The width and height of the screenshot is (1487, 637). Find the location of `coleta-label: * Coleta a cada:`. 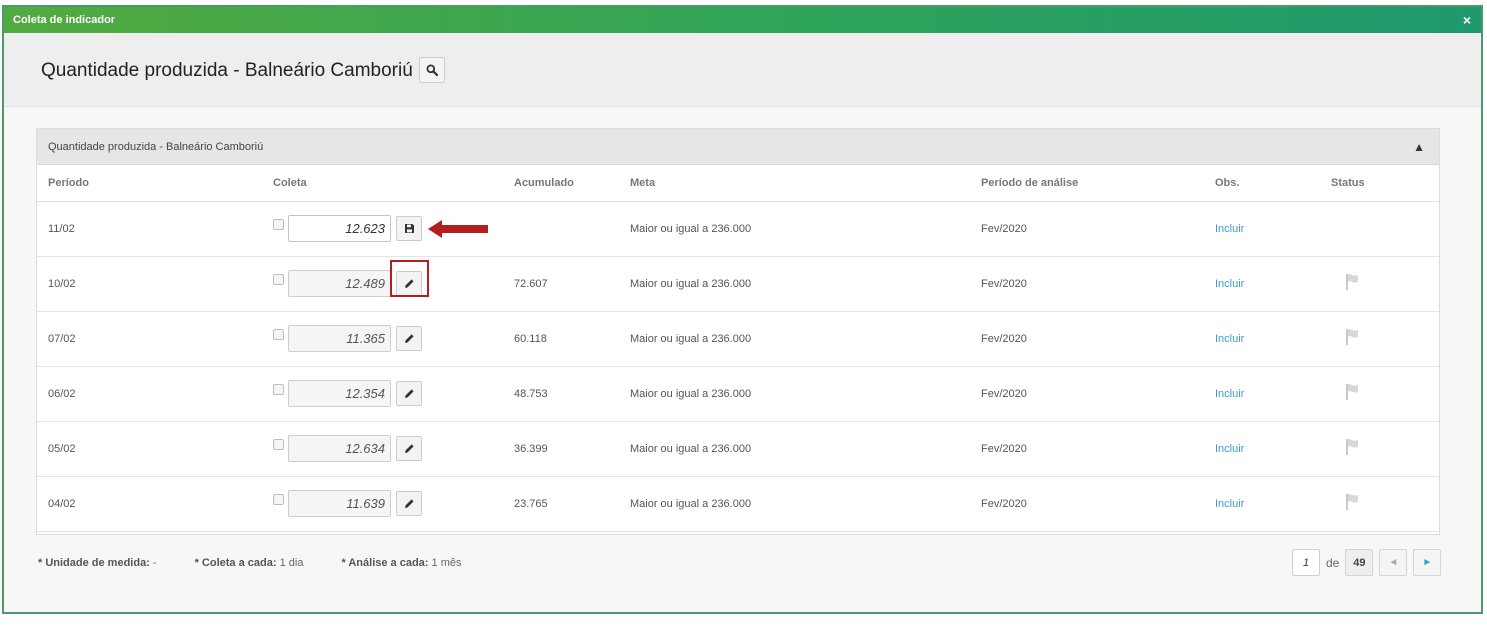

coleta-label: * Coleta a cada: is located at coordinates (235, 563).